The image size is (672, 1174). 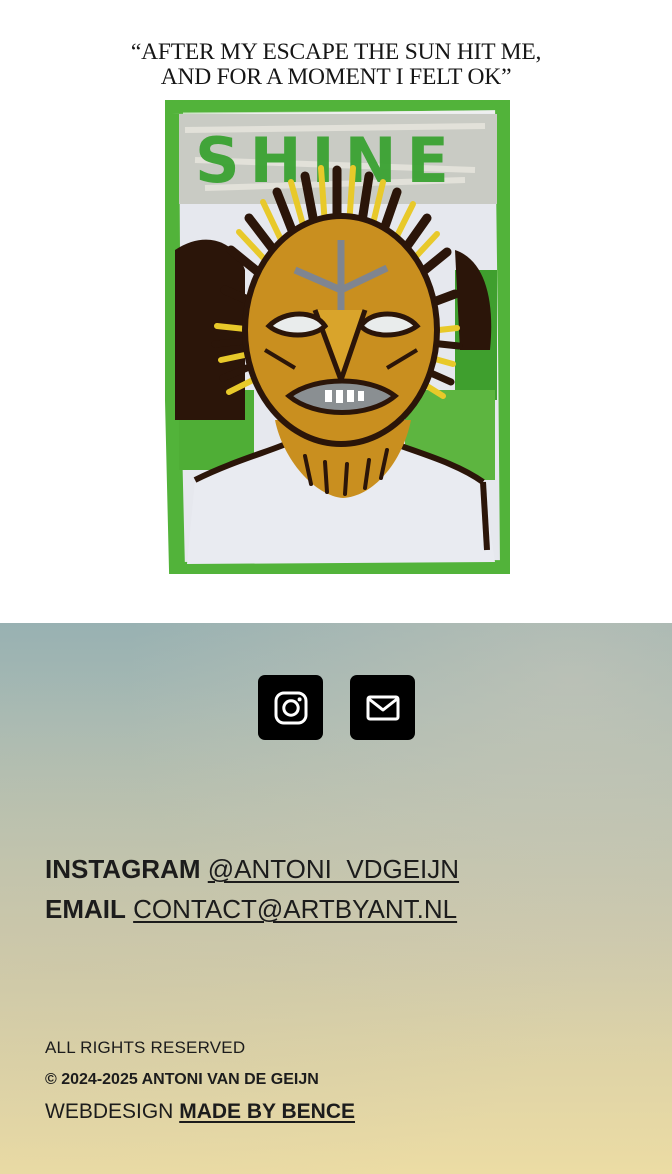 What do you see at coordinates (182, 1079) in the screenshot?
I see `copyright-text: © 2024-2025 ANTONI VAN DE GEIJN` at bounding box center [182, 1079].